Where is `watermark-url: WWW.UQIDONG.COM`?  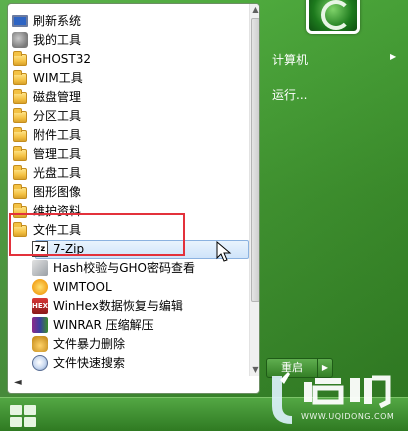
watermark-url: WWW.UQIDONG.COM is located at coordinates (348, 416).